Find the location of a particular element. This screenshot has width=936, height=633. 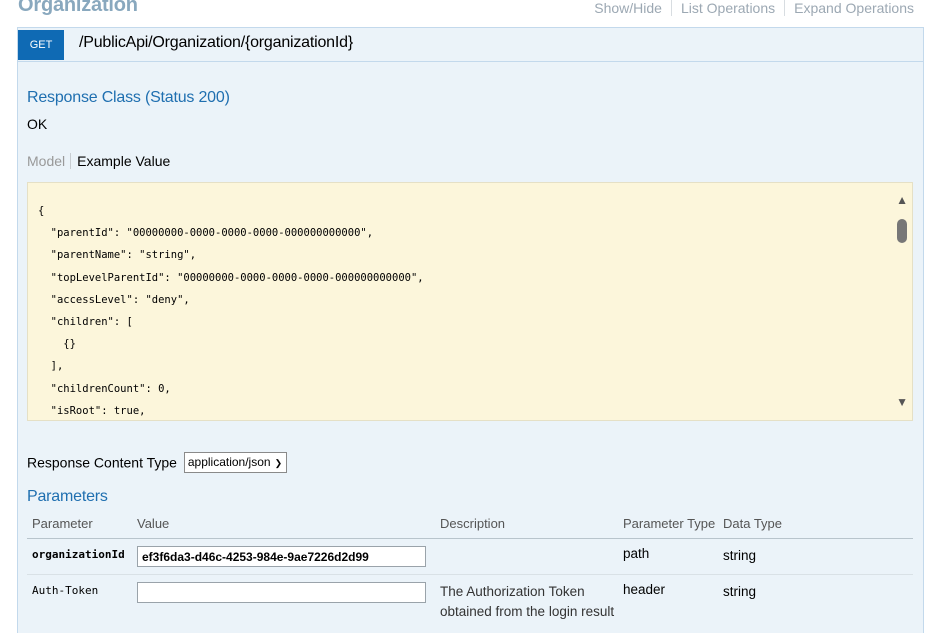

param-type-organizationId: path is located at coordinates (636, 553).